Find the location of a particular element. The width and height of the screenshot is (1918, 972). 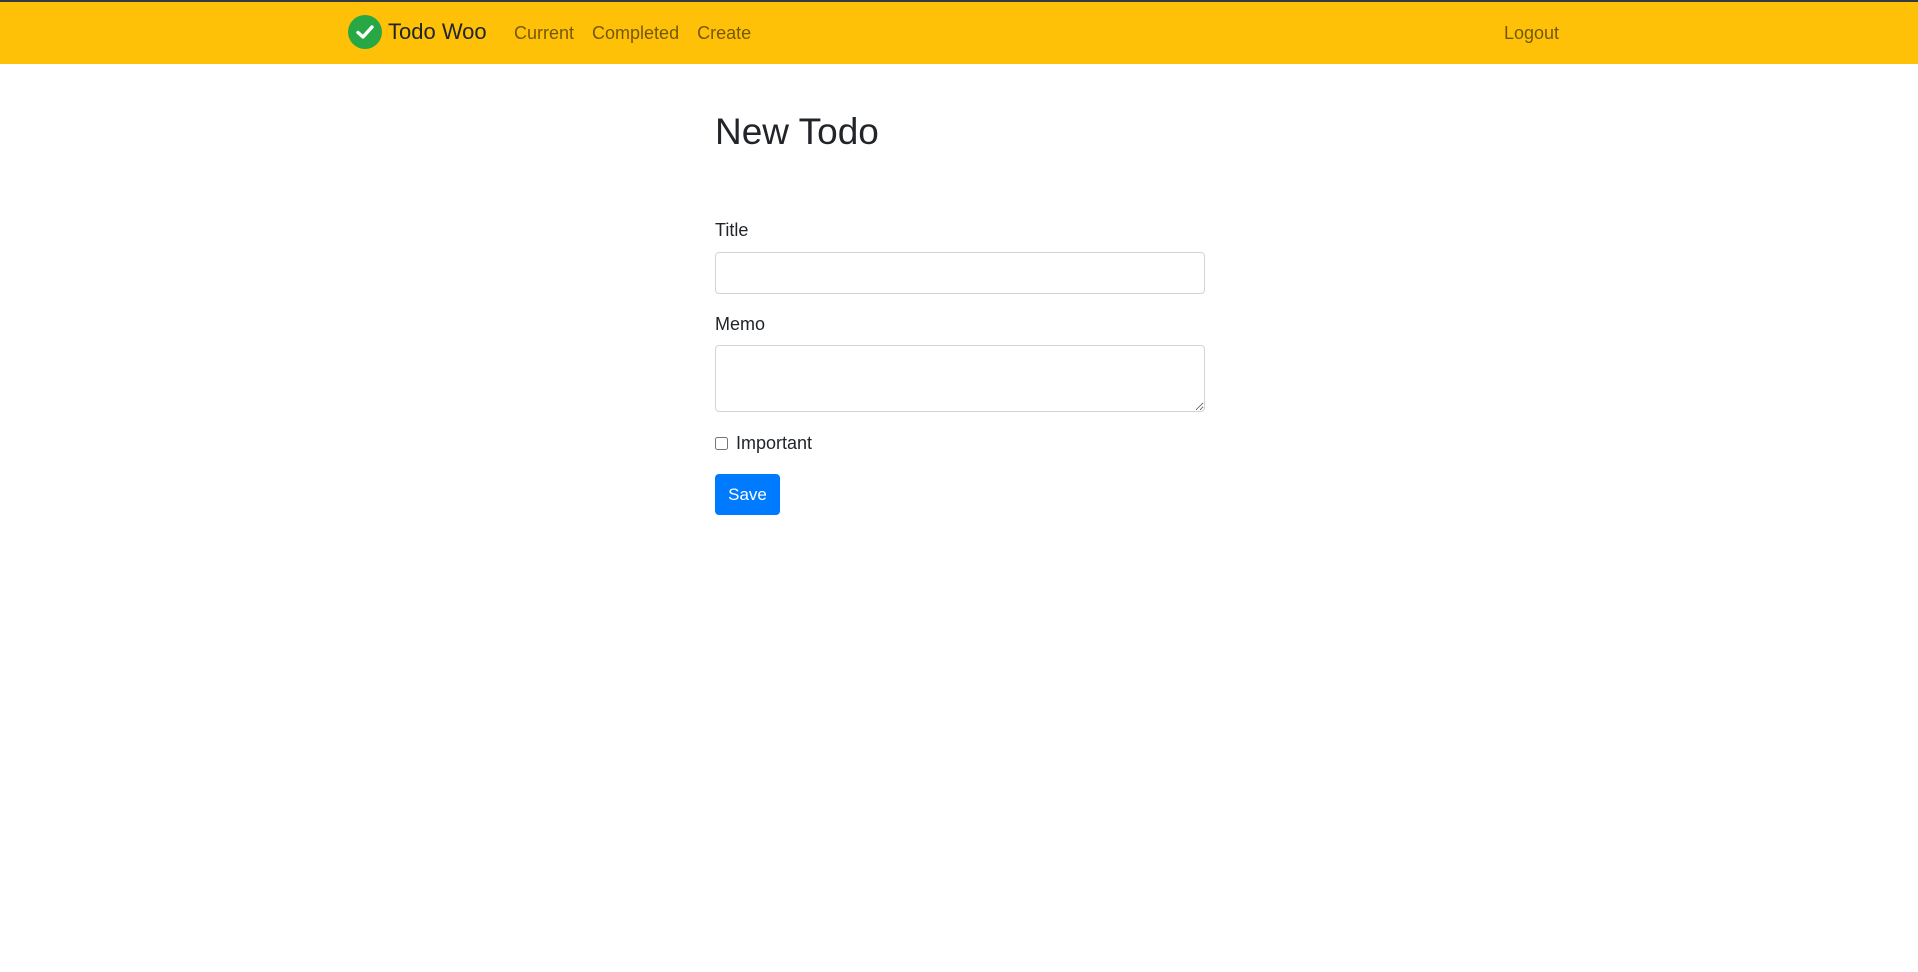

nav-right: Logout is located at coordinates (1531, 33).